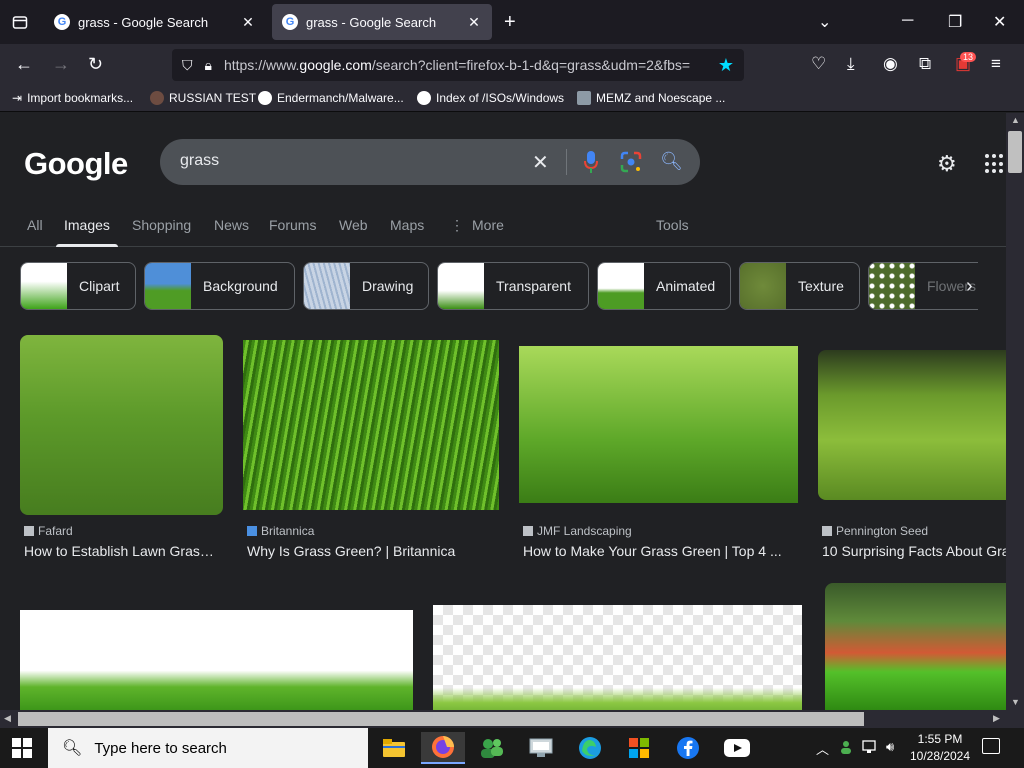 The width and height of the screenshot is (1024, 768). Describe the element at coordinates (24, 64) in the screenshot. I see `back-icon: ←` at that location.